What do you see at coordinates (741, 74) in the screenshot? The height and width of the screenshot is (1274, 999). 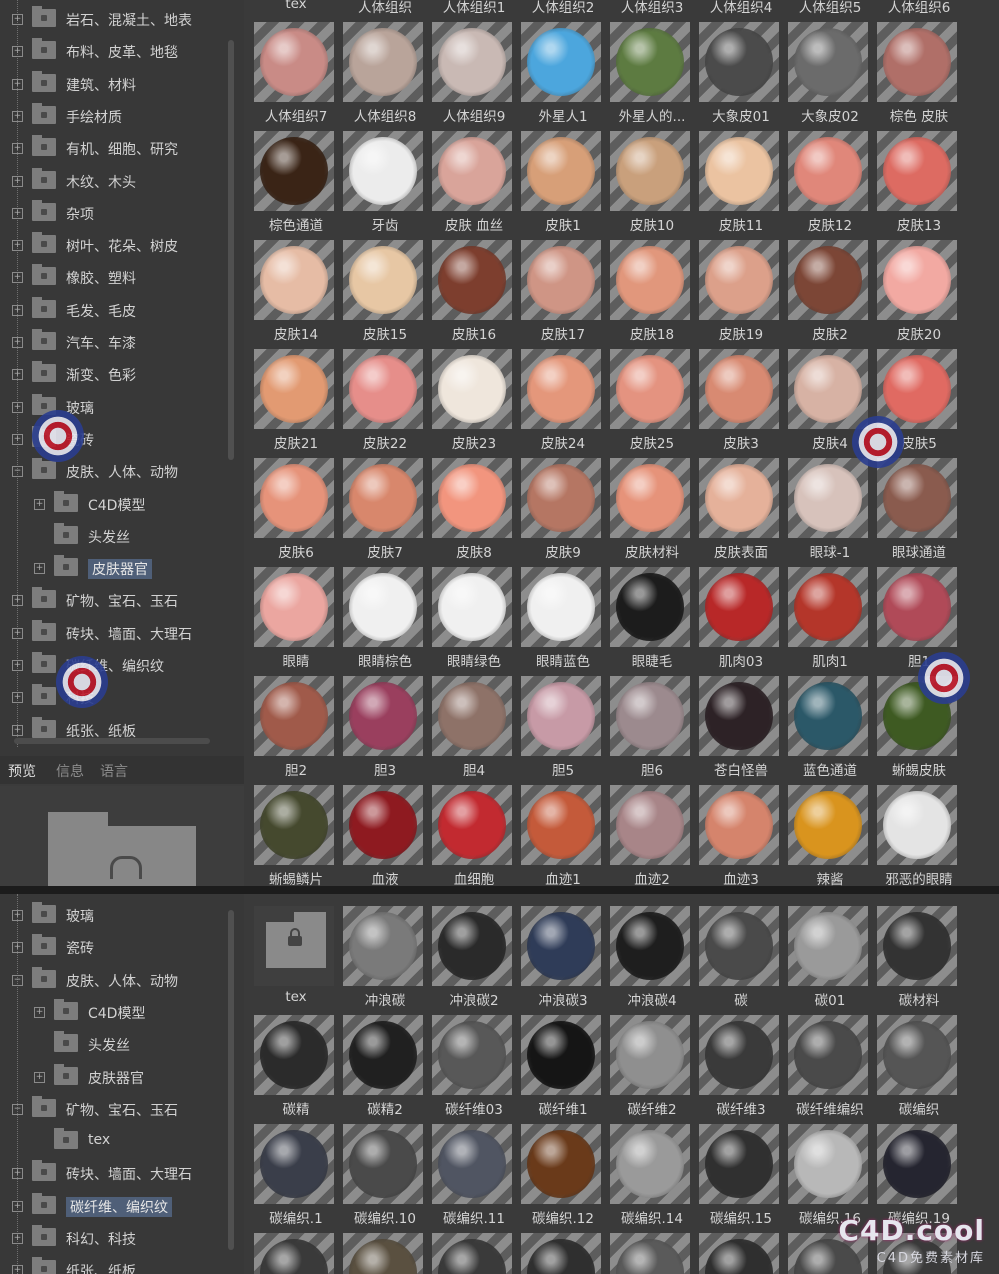 I see `material-cell: 大象皮01` at bounding box center [741, 74].